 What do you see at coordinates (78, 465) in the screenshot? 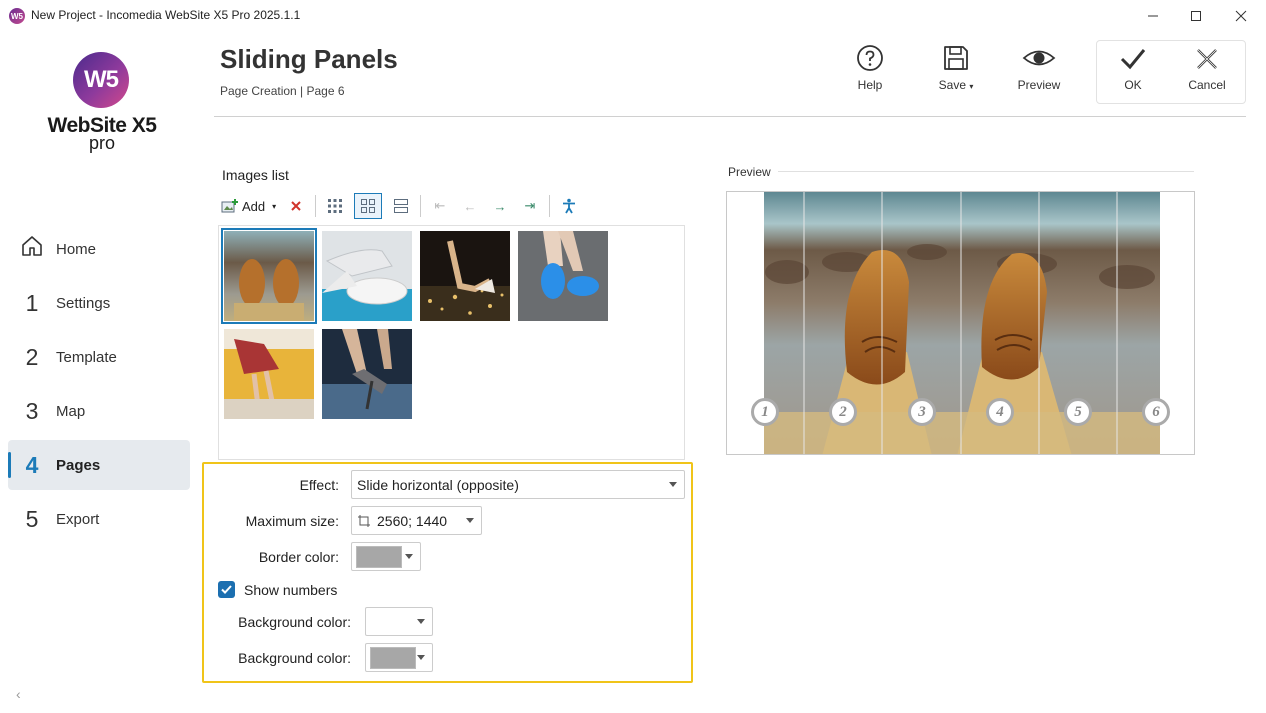
I see `sidebar-item-label: Pages` at bounding box center [78, 465].